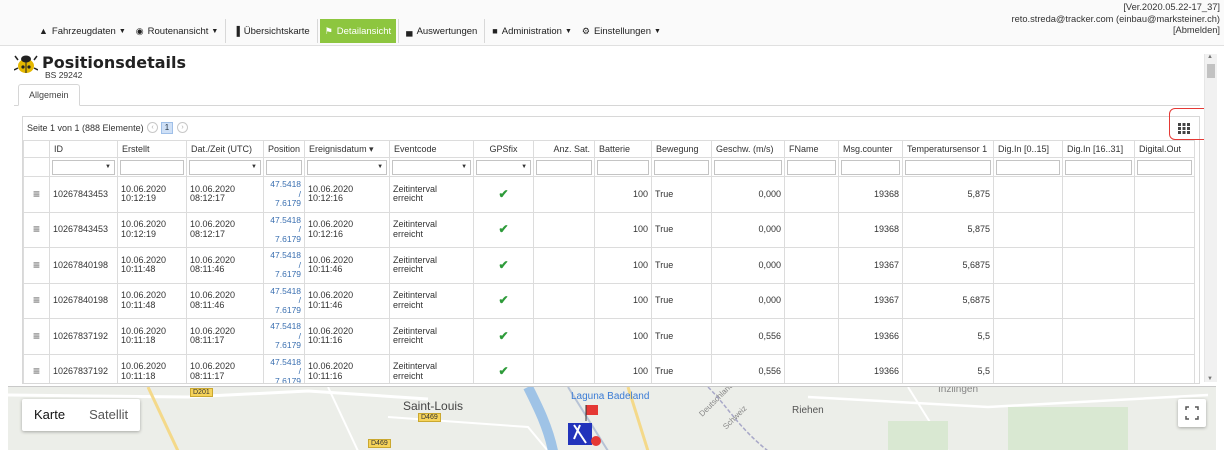 Image resolution: width=1224 pixels, height=450 pixels. What do you see at coordinates (748, 149) in the screenshot?
I see `column-header: Geschw. (m/s)` at bounding box center [748, 149].